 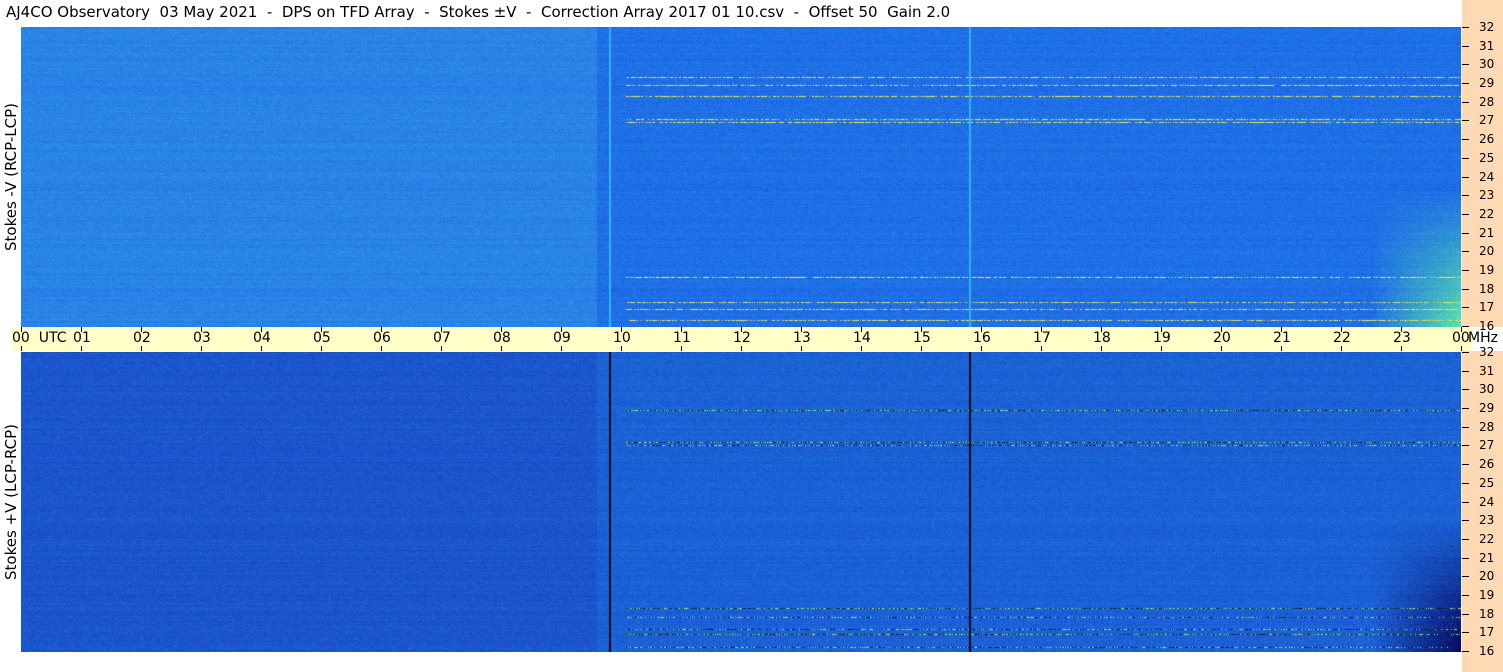 What do you see at coordinates (502, 338) in the screenshot?
I see `utc-tick-label: 08` at bounding box center [502, 338].